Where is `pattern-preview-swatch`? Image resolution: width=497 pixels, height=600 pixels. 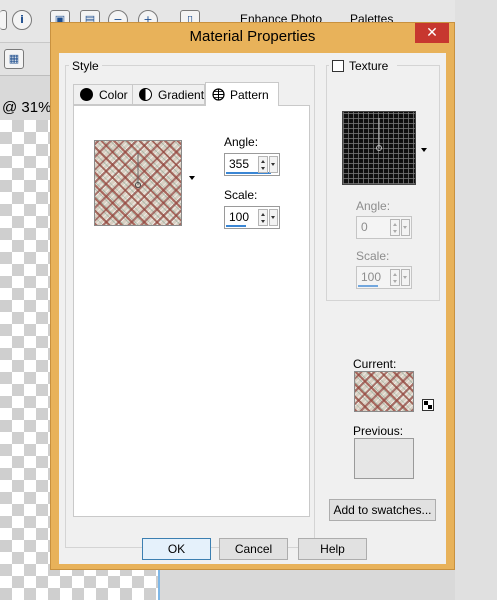
pattern-preview-swatch is located at coordinates (138, 183).